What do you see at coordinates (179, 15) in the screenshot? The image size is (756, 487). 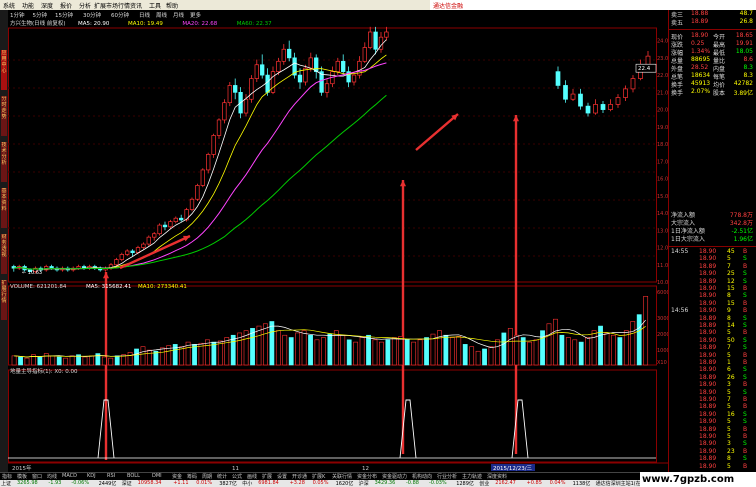 I see `period-tab-7: 月线` at bounding box center [179, 15].